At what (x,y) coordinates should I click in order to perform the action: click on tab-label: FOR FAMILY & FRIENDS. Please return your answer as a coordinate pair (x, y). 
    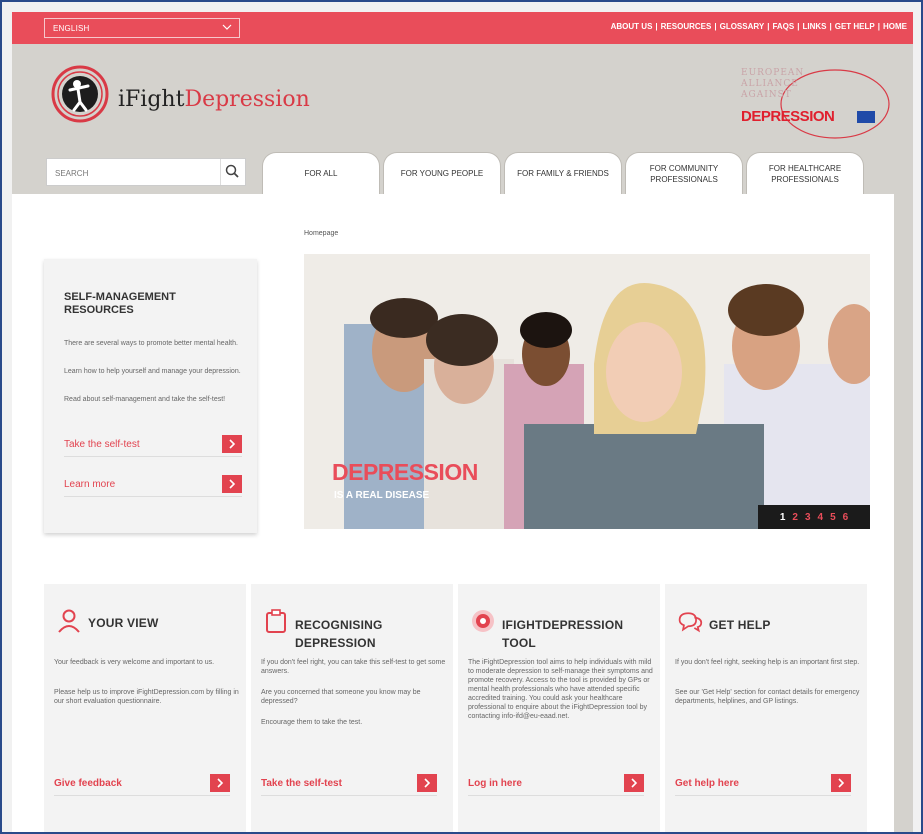
    Looking at the image, I should click on (563, 173).